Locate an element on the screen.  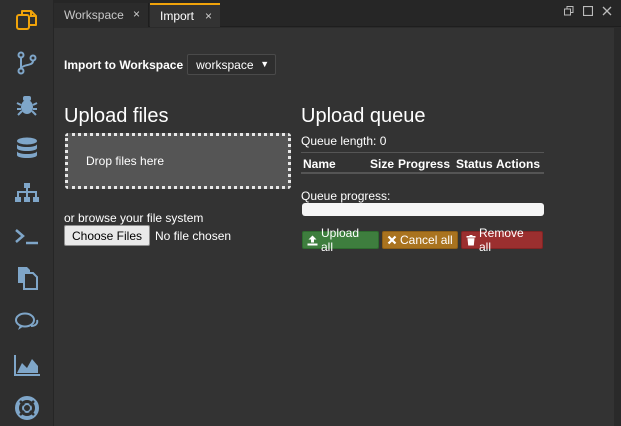
window-controls is located at coordinates (587, 10).